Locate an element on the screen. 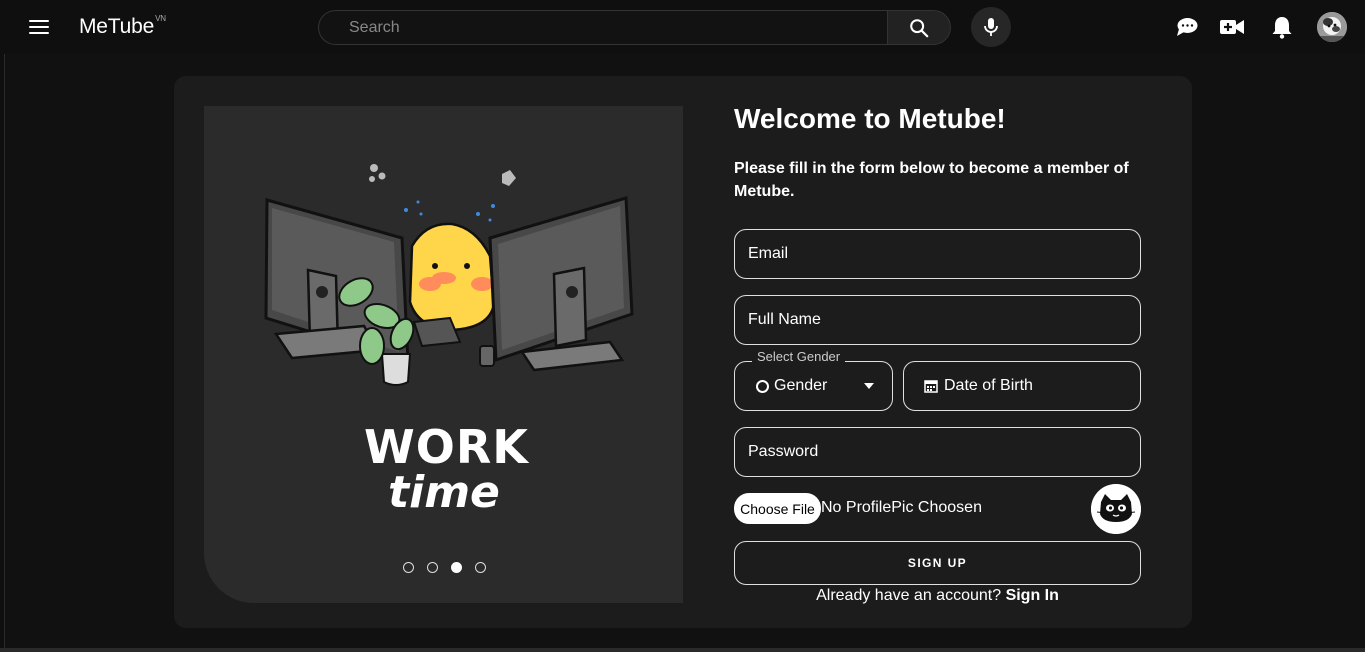 The height and width of the screenshot is (652, 1365). gender-value: Gender is located at coordinates (801, 385).